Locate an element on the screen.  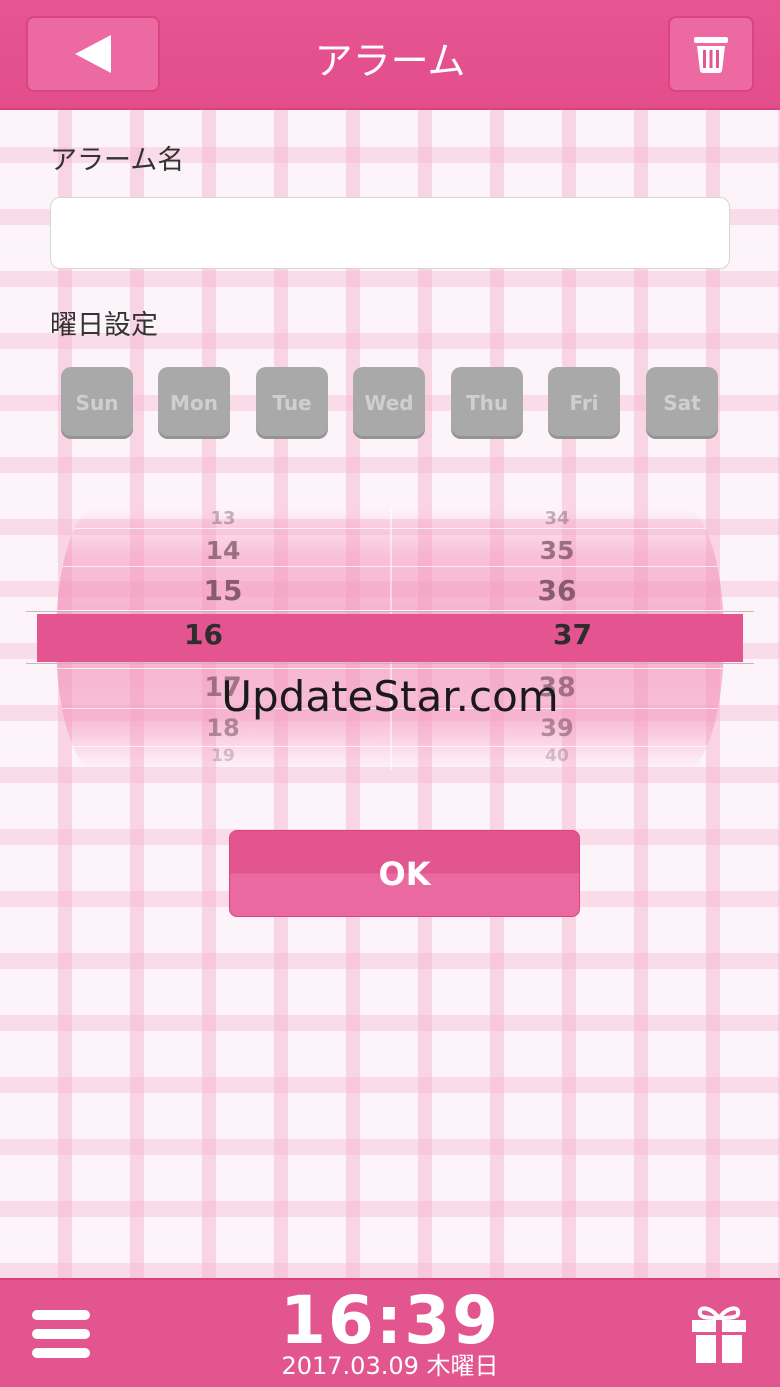
day-setting-label: 曜日設定 is located at coordinates (104, 325).